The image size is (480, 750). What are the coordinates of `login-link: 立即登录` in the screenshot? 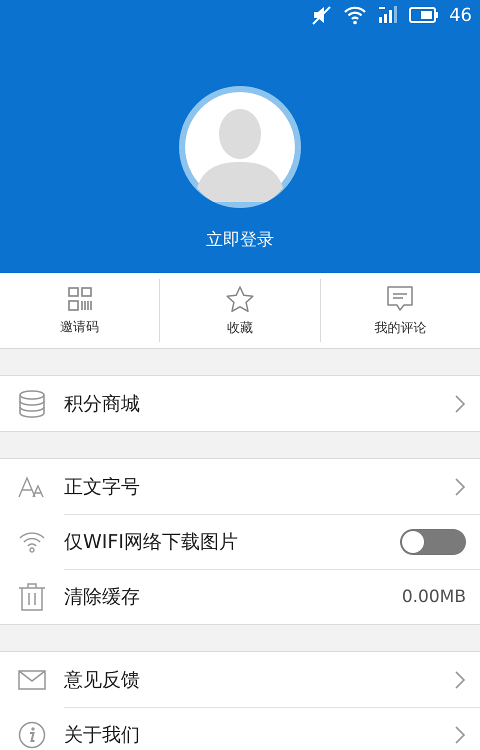 It's located at (240, 239).